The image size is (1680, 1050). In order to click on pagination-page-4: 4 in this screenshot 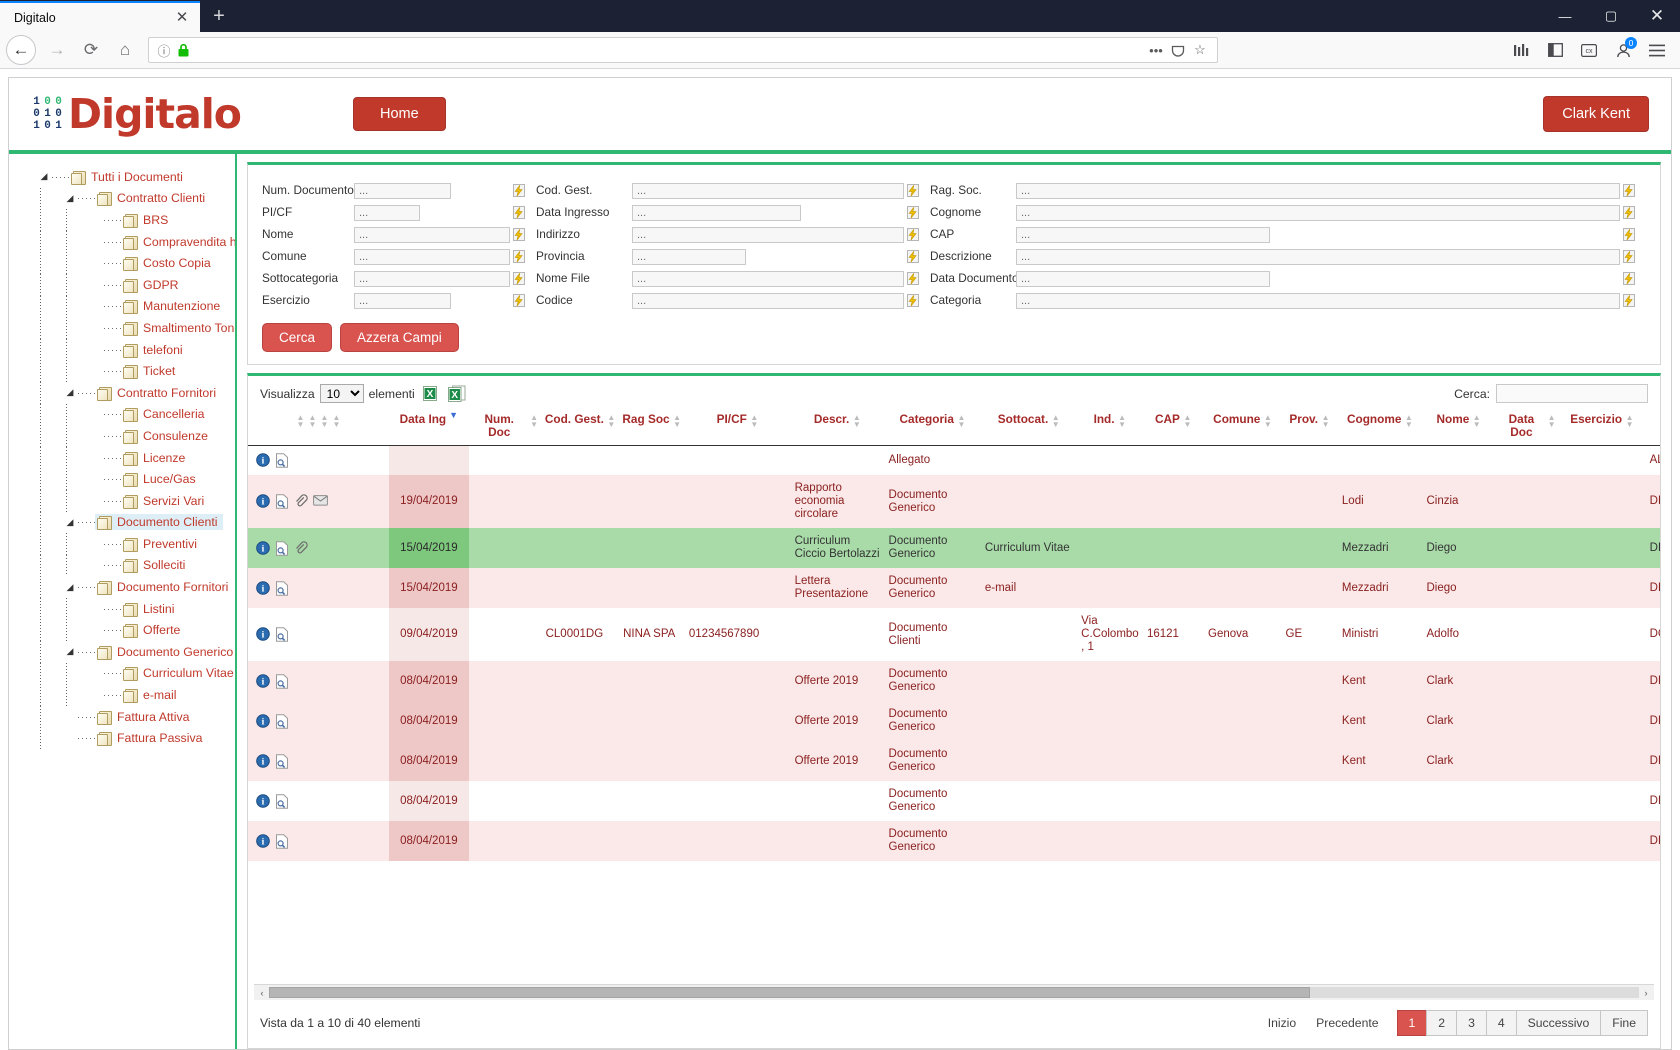, I will do `click(1501, 1023)`.